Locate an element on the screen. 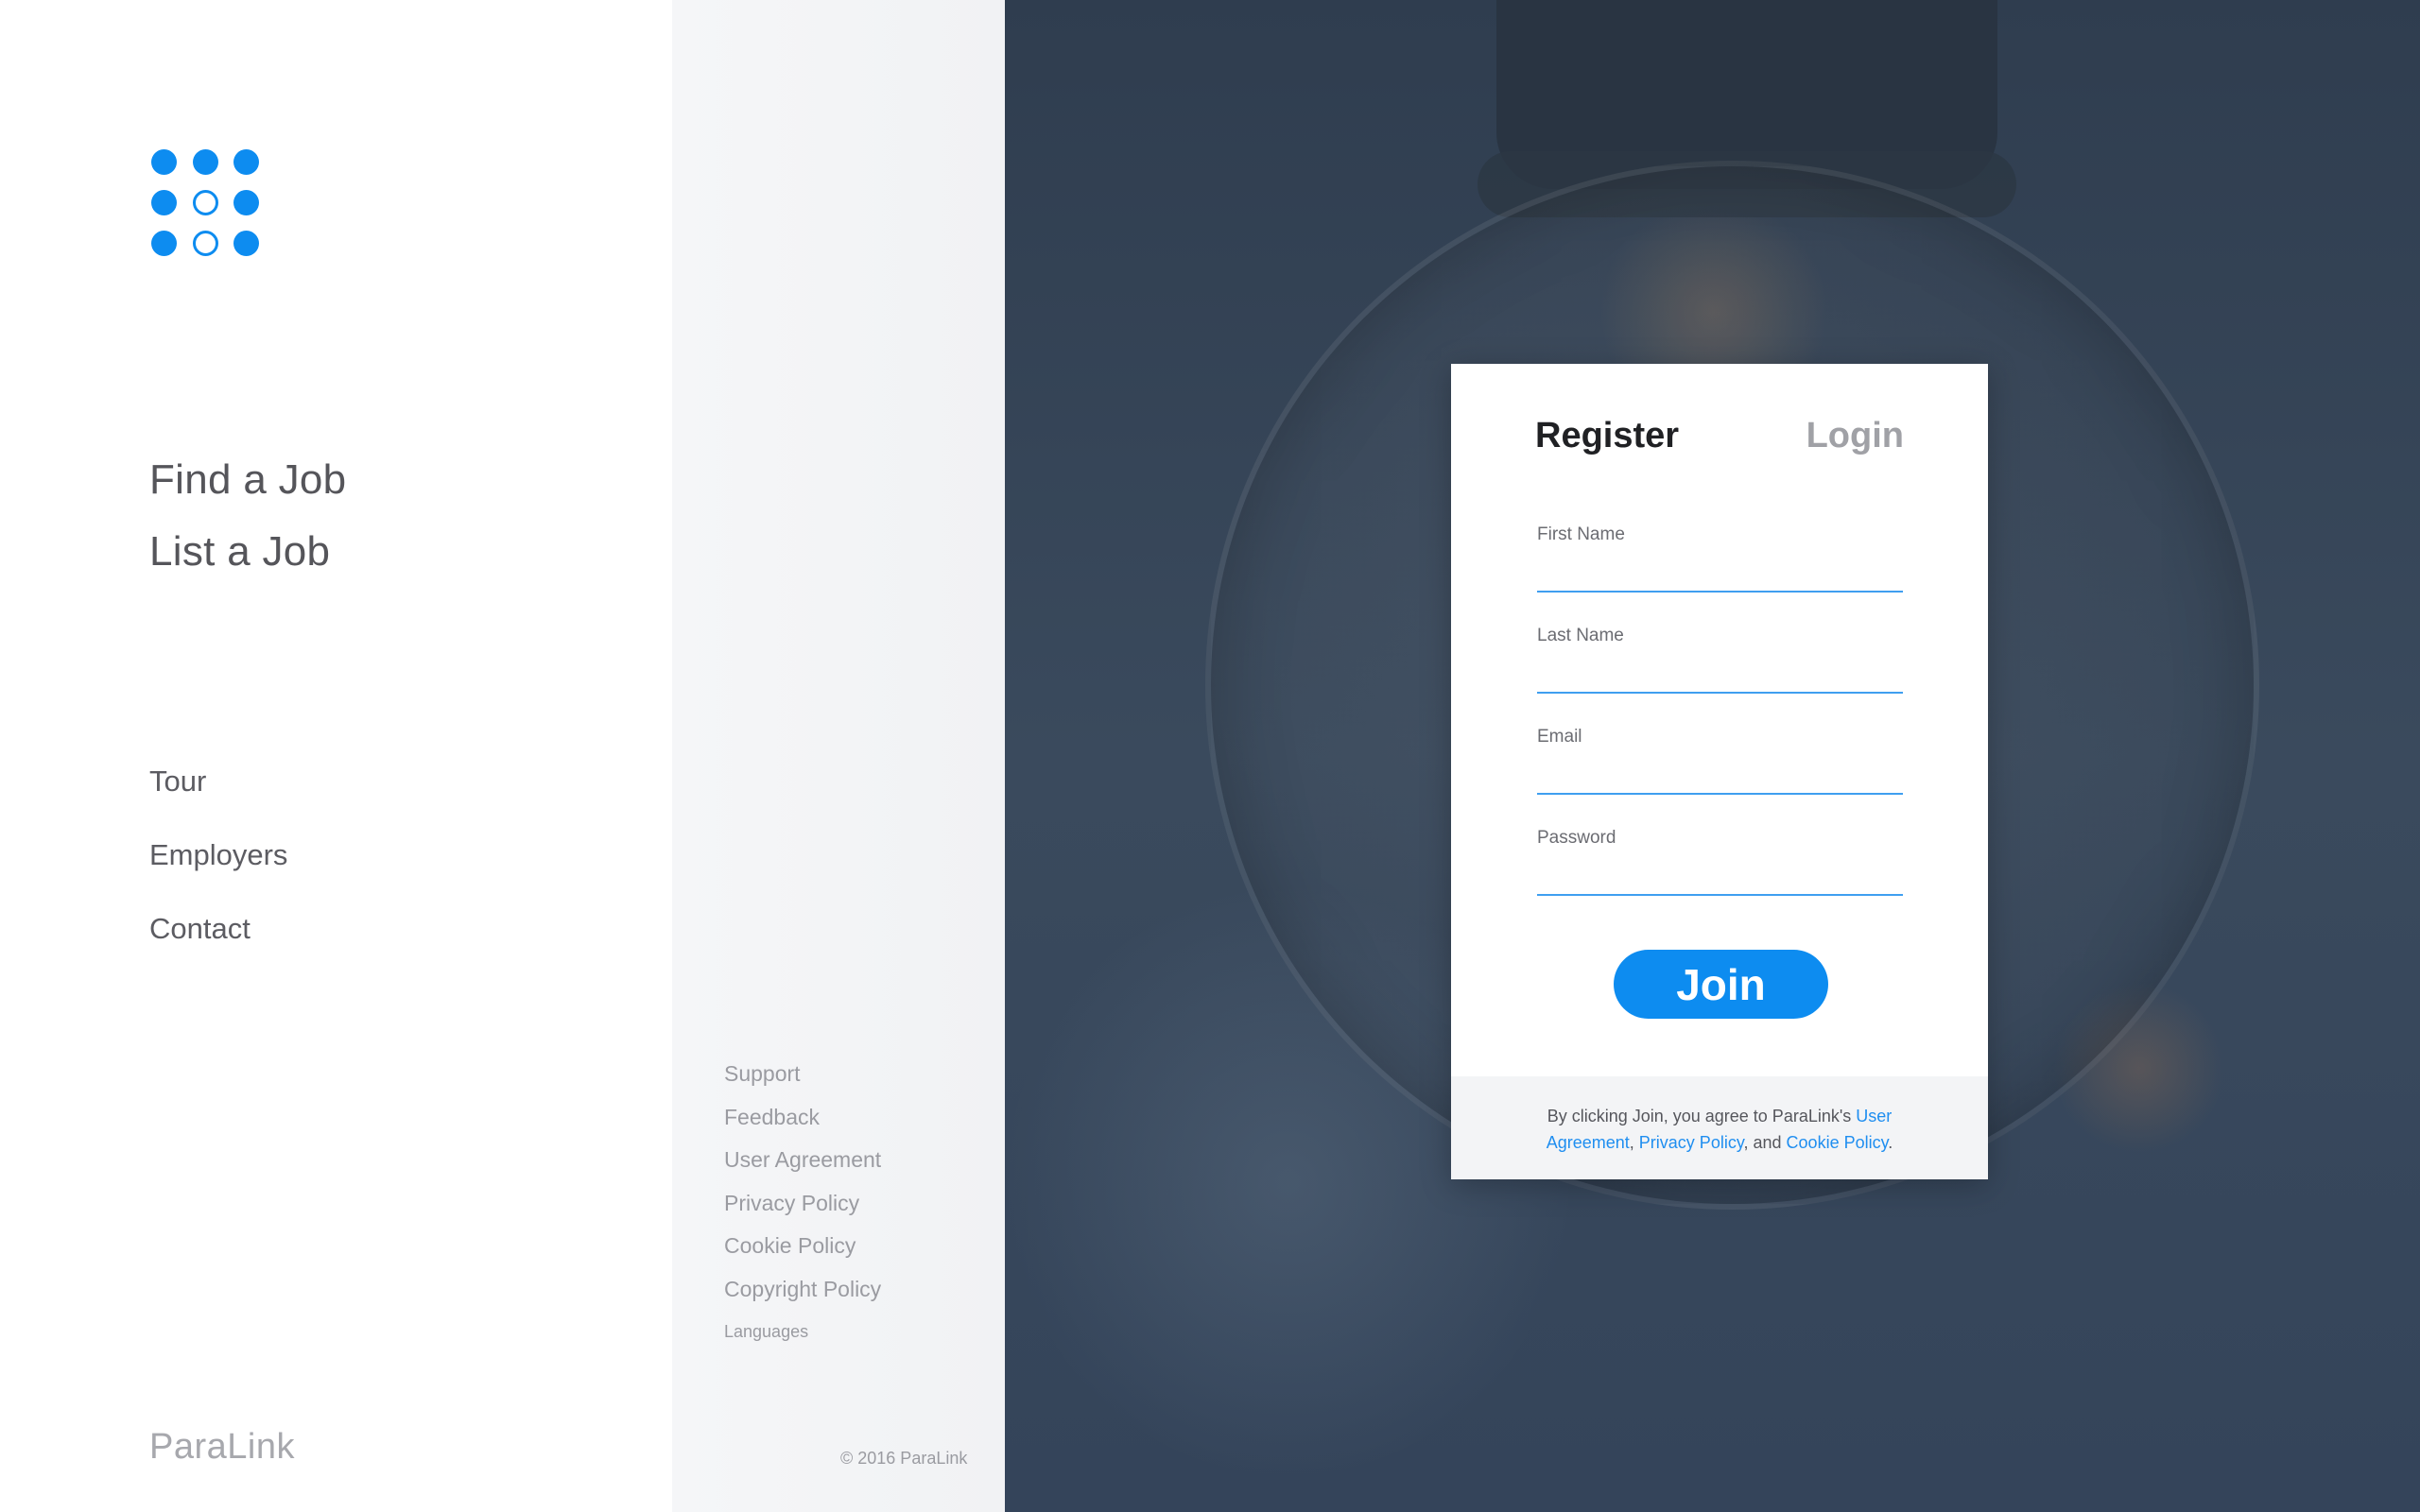  email-label: Email is located at coordinates (1559, 737).